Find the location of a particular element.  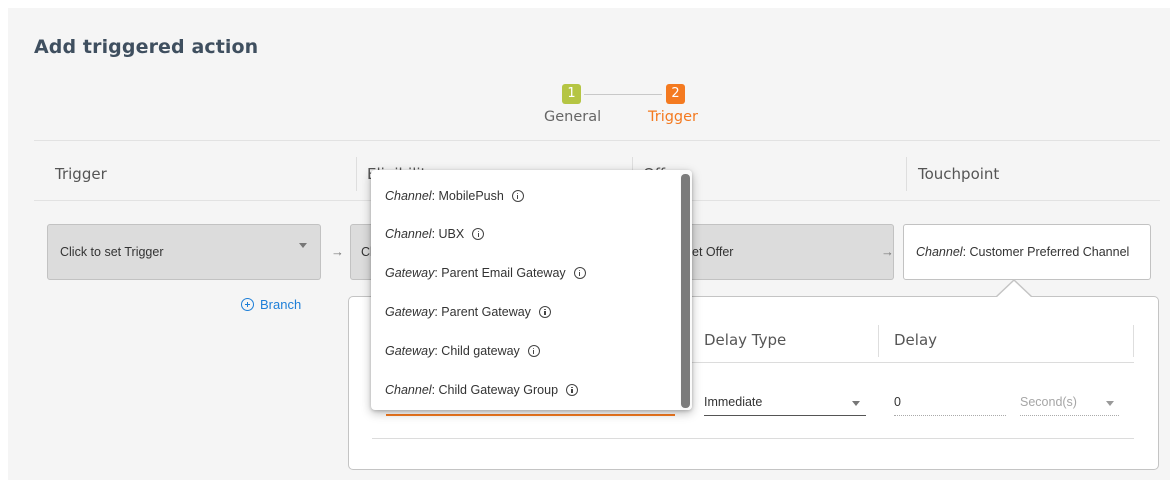

delay-input-underline is located at coordinates (950, 415).